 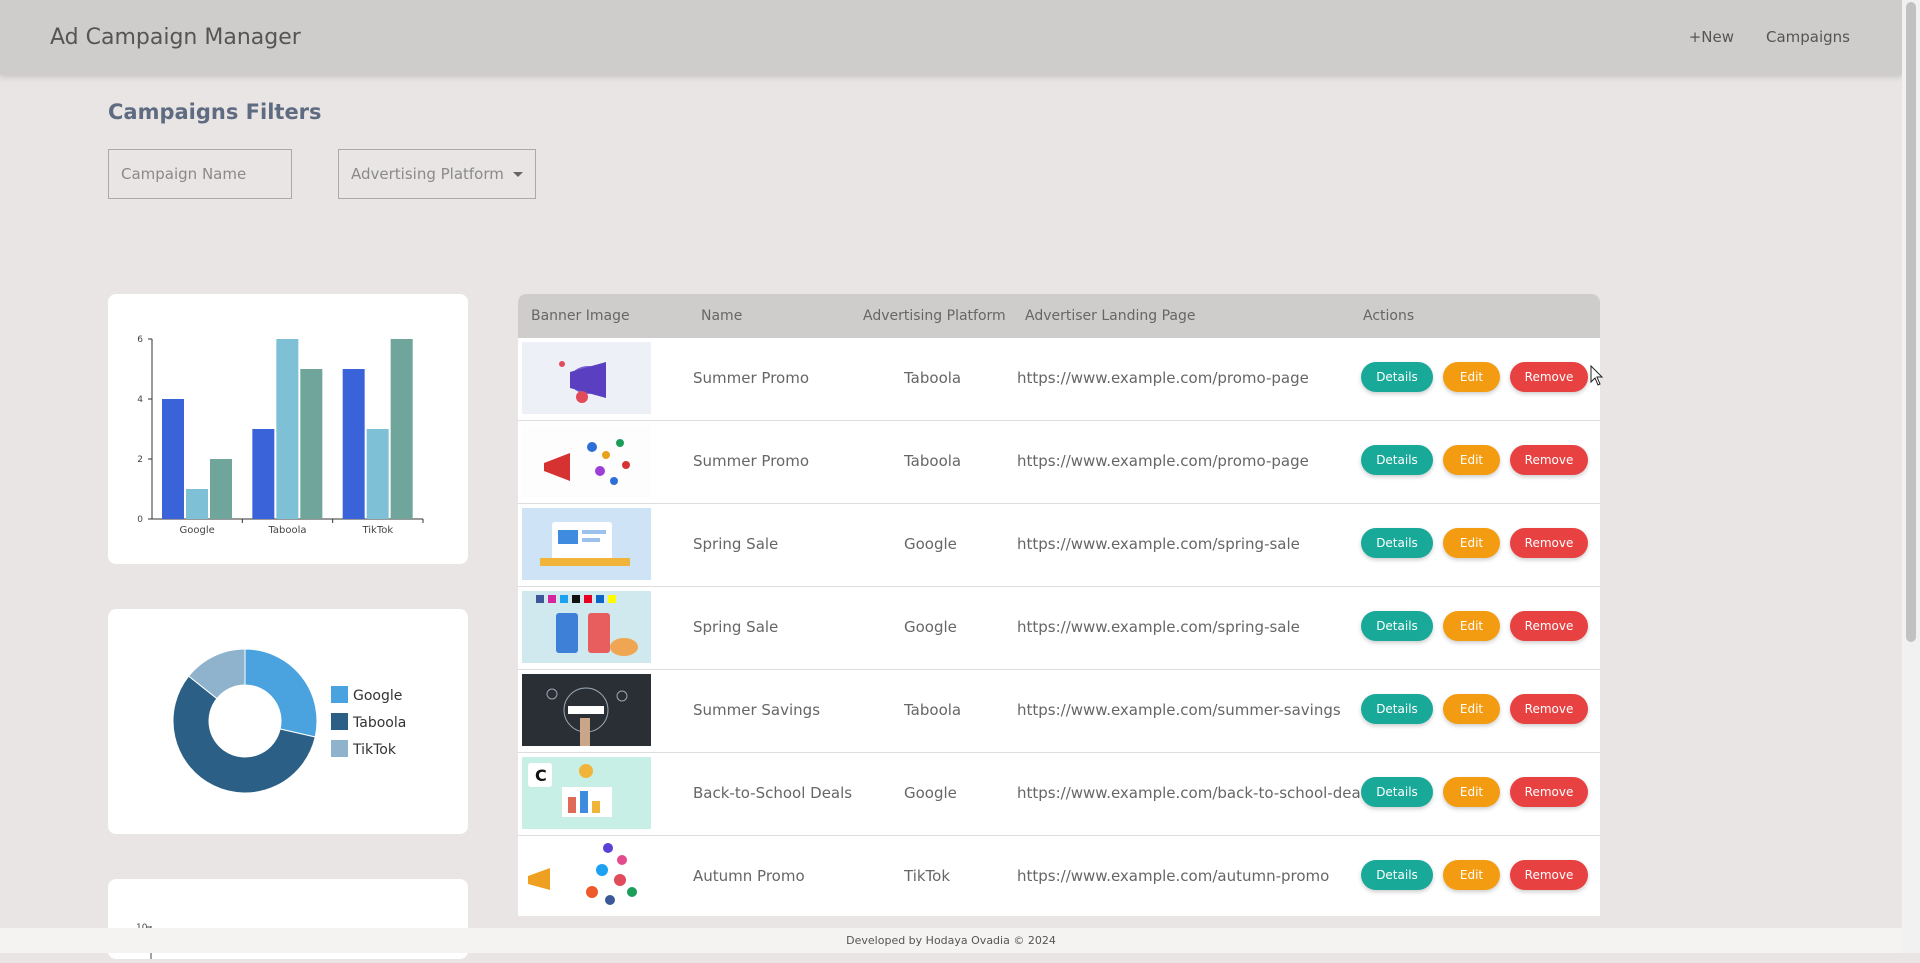 What do you see at coordinates (140, 520) in the screenshot?
I see `y-tick-label: 0` at bounding box center [140, 520].